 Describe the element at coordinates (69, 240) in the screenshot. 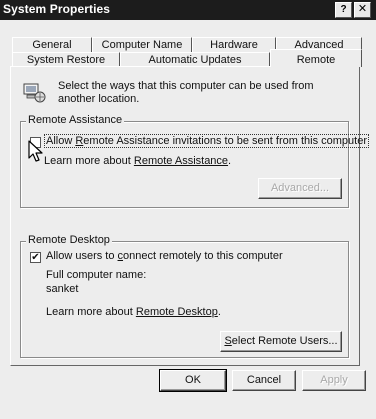

I see `remote-desktop-group-label: Remote Desktop` at that location.